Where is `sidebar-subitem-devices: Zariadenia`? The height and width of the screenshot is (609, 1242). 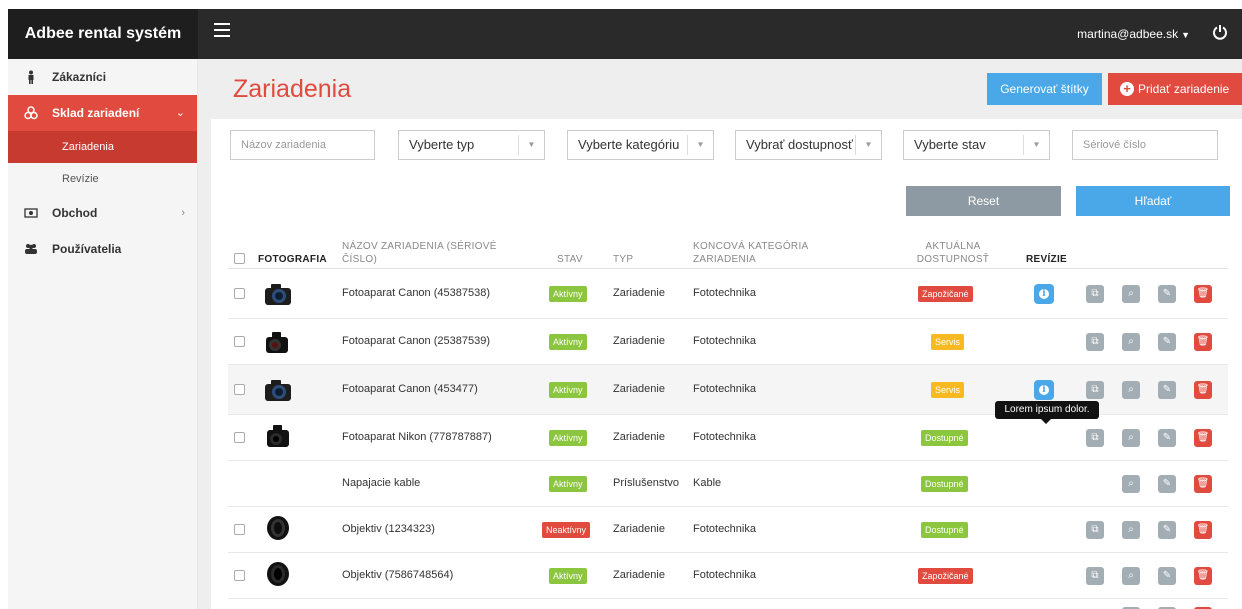
sidebar-subitem-devices: Zariadenia is located at coordinates (102, 147).